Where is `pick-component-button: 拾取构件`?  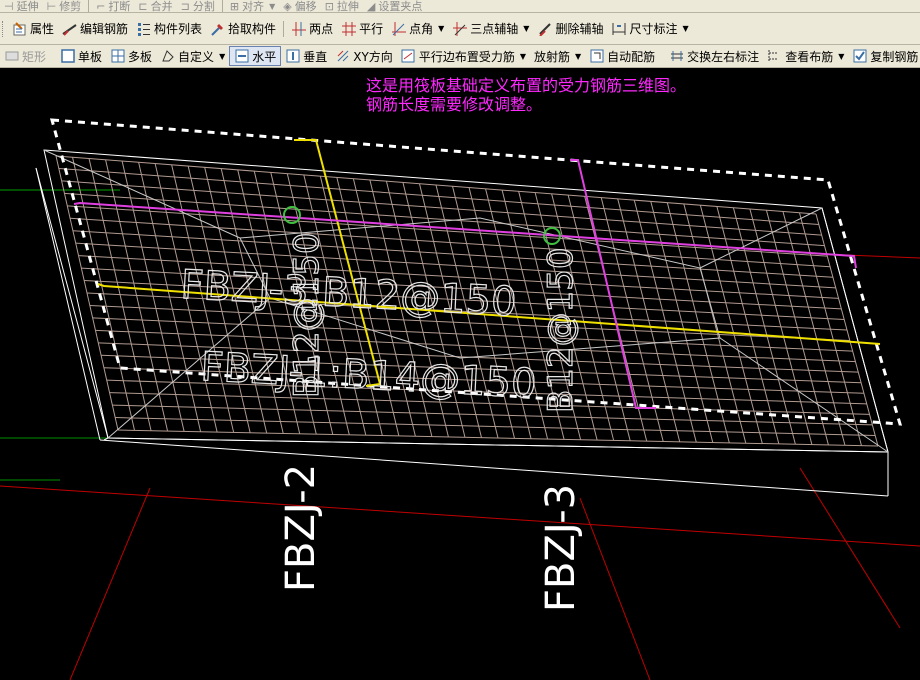
pick-component-button: 拾取构件 is located at coordinates (243, 28).